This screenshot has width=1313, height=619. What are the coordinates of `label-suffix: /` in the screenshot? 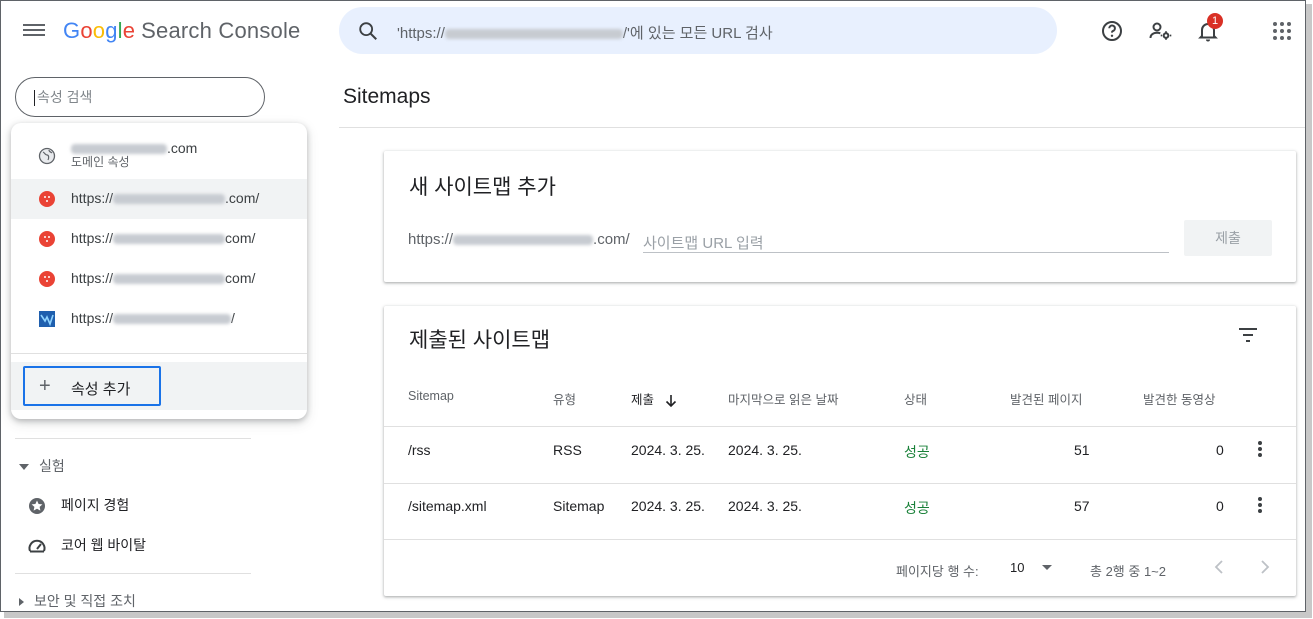 It's located at (233, 318).